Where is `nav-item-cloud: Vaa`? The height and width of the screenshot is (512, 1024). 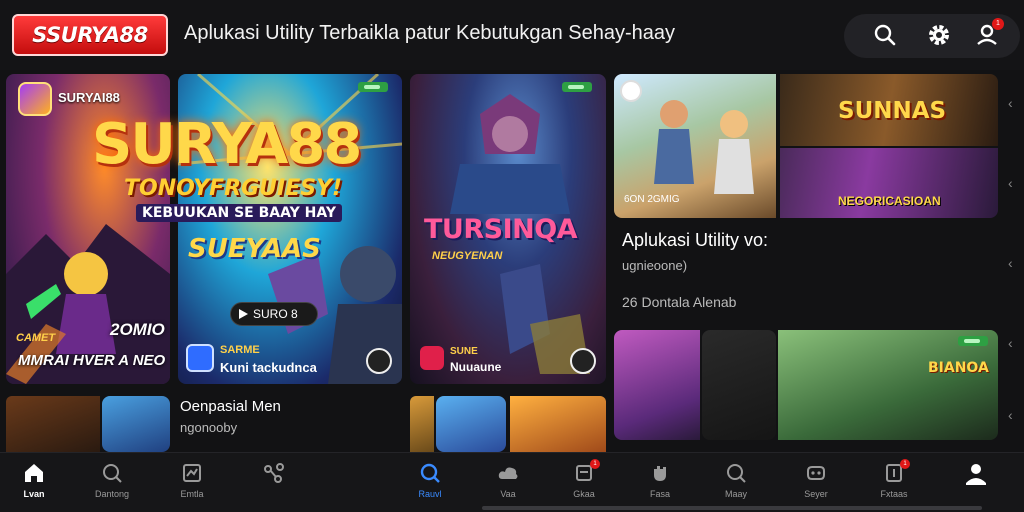 nav-item-cloud: Vaa is located at coordinates (508, 485).